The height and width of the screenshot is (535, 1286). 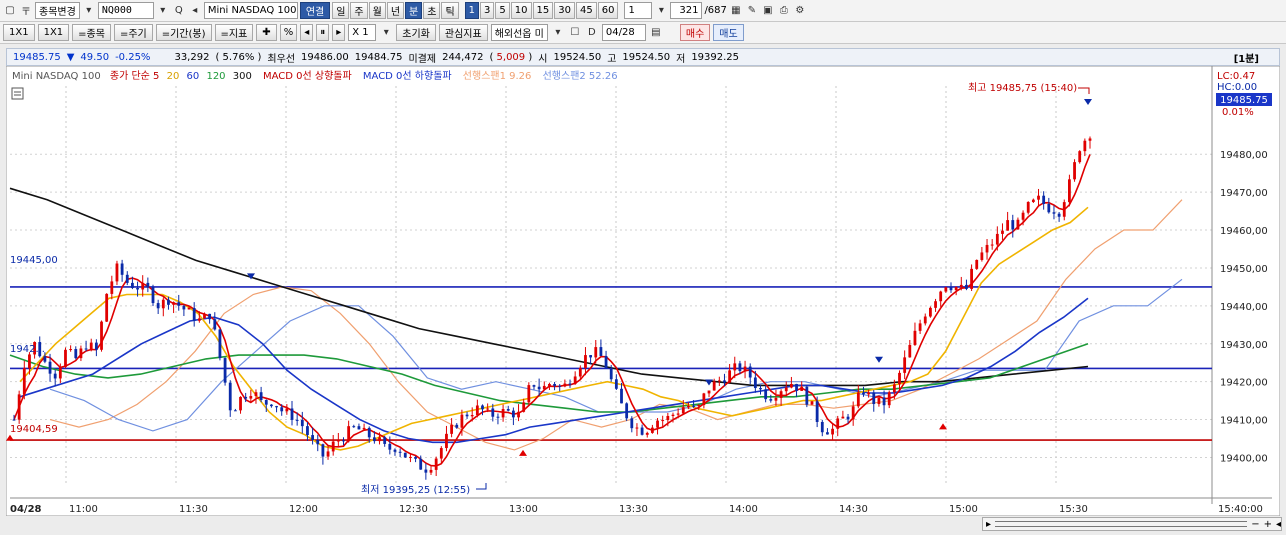 What do you see at coordinates (784, 11) in the screenshot?
I see `print-icon: ⎙` at bounding box center [784, 11].